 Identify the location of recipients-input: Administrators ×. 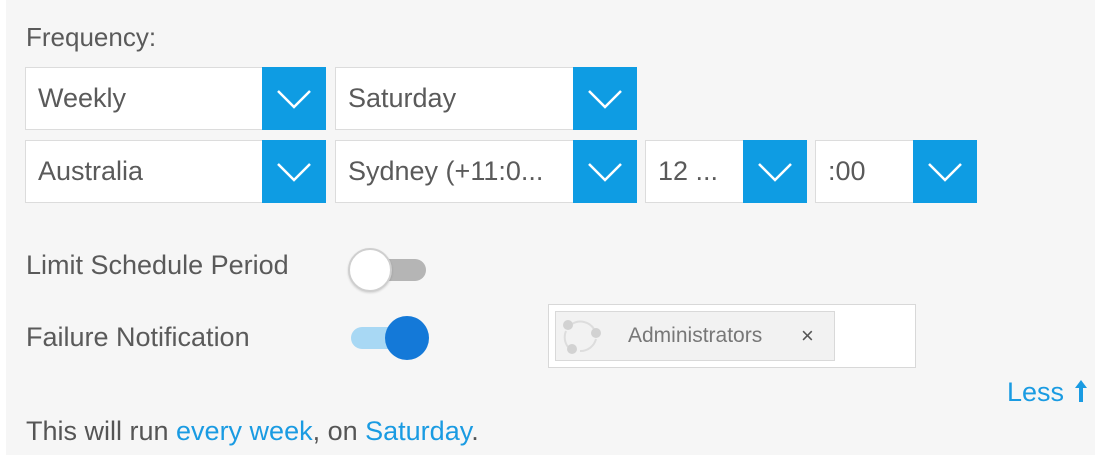
(732, 336).